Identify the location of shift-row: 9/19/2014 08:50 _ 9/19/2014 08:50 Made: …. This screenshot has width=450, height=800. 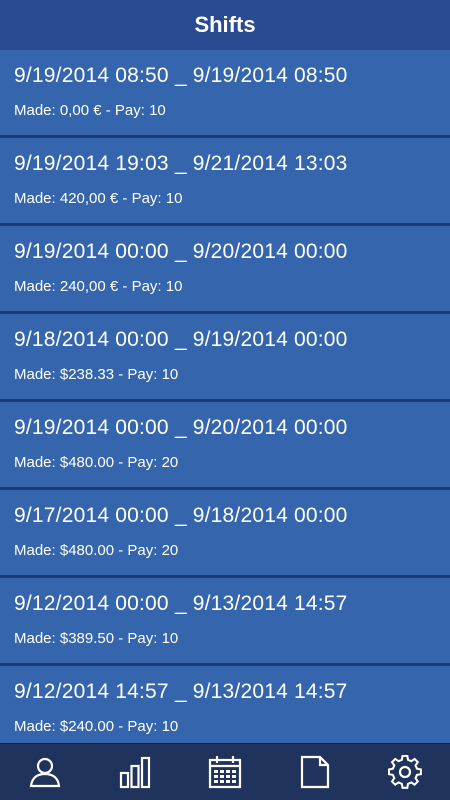
(225, 92).